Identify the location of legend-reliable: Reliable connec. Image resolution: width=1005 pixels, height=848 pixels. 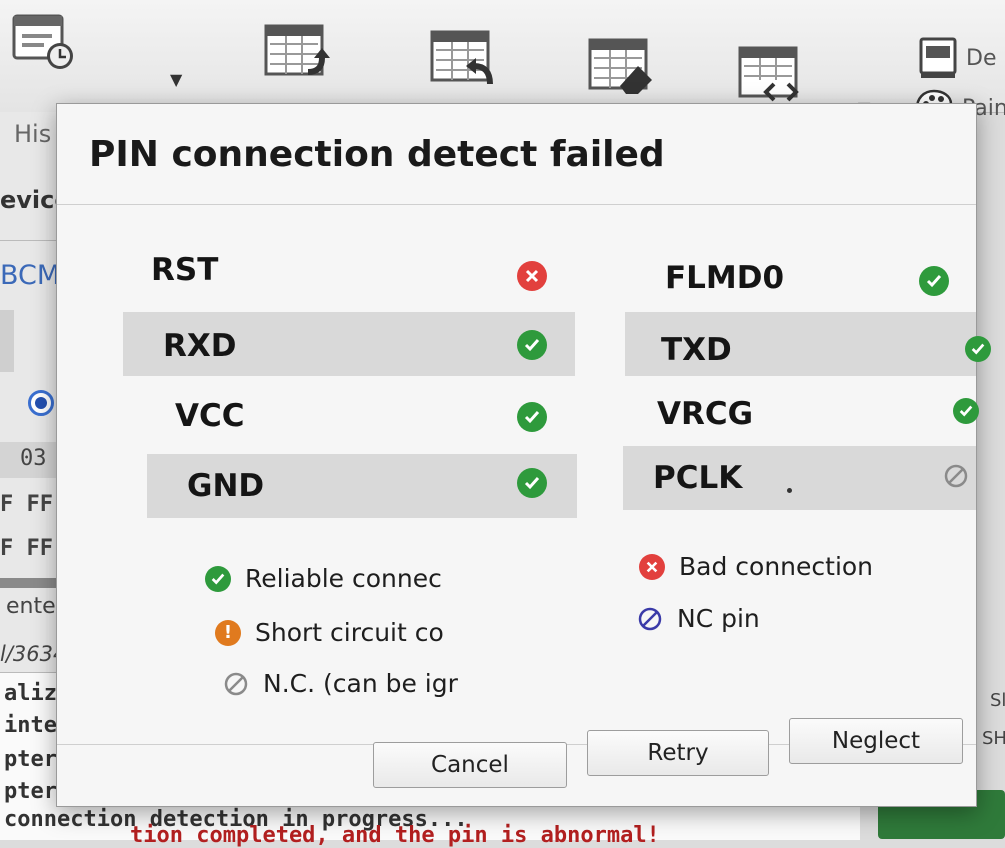
(323, 578).